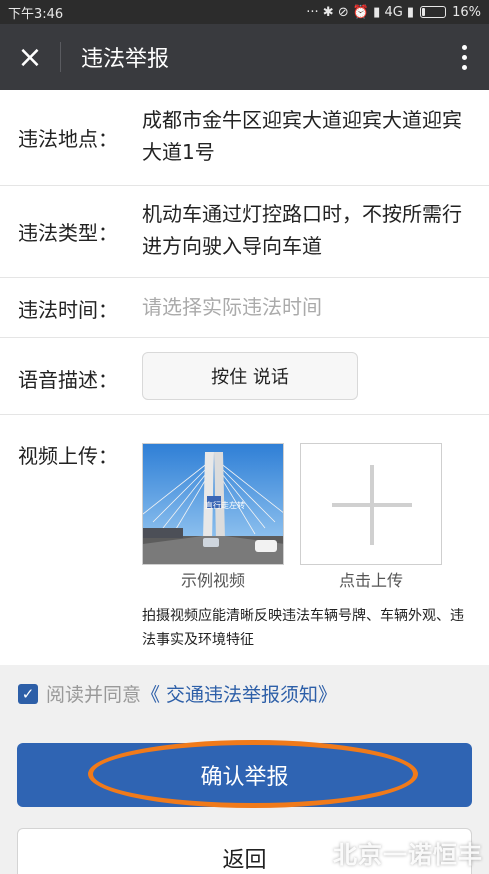 This screenshot has width=489, height=874. Describe the element at coordinates (94, 695) in the screenshot. I see `agree-text: 阅读并同意` at that location.